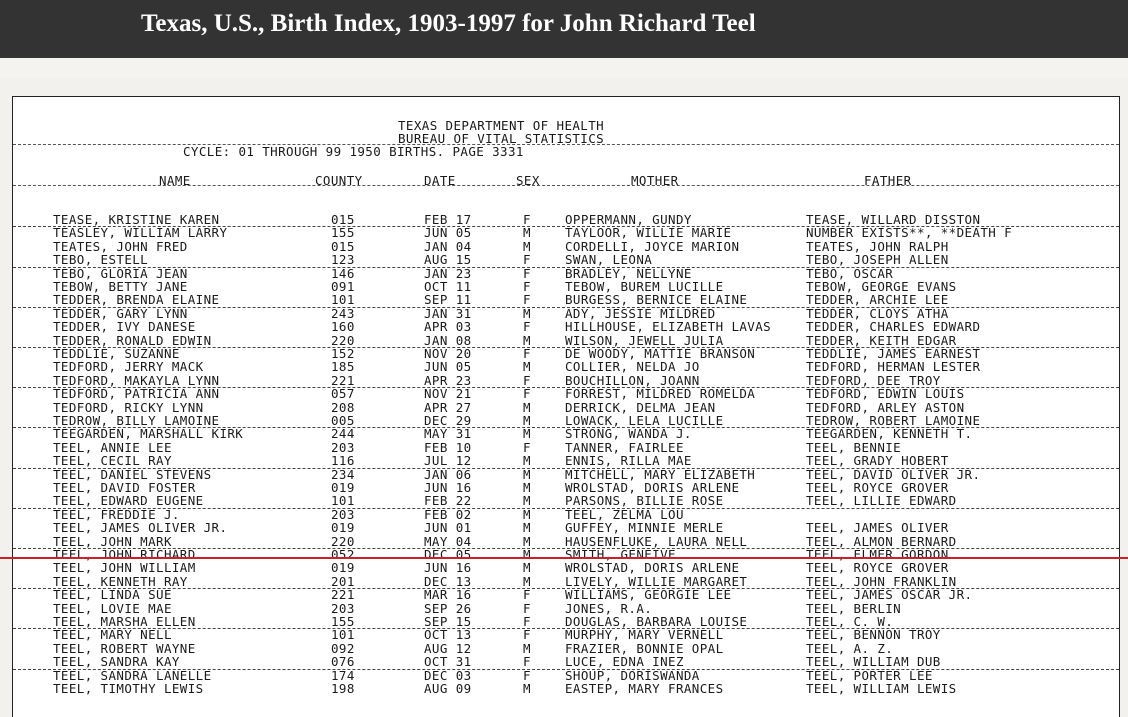 Image resolution: width=1128 pixels, height=717 pixels. I want to click on cell-father: TEEL, JOHN FRANKLIN, so click(881, 581).